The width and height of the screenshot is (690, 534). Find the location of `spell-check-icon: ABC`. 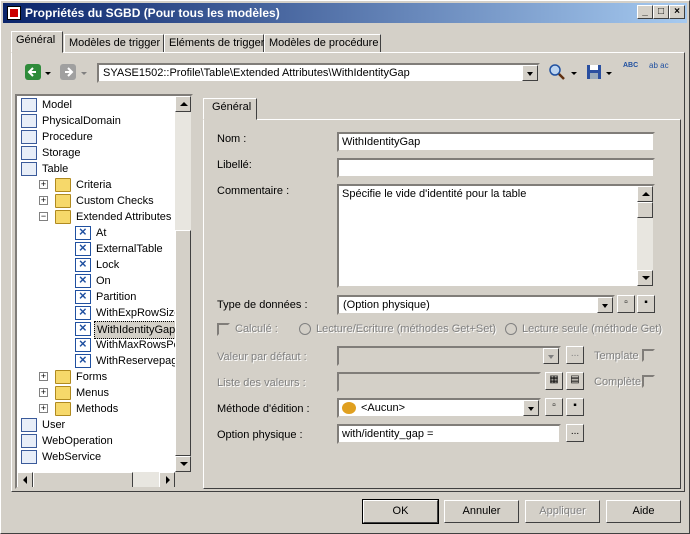

spell-check-icon: ABC is located at coordinates (632, 70).